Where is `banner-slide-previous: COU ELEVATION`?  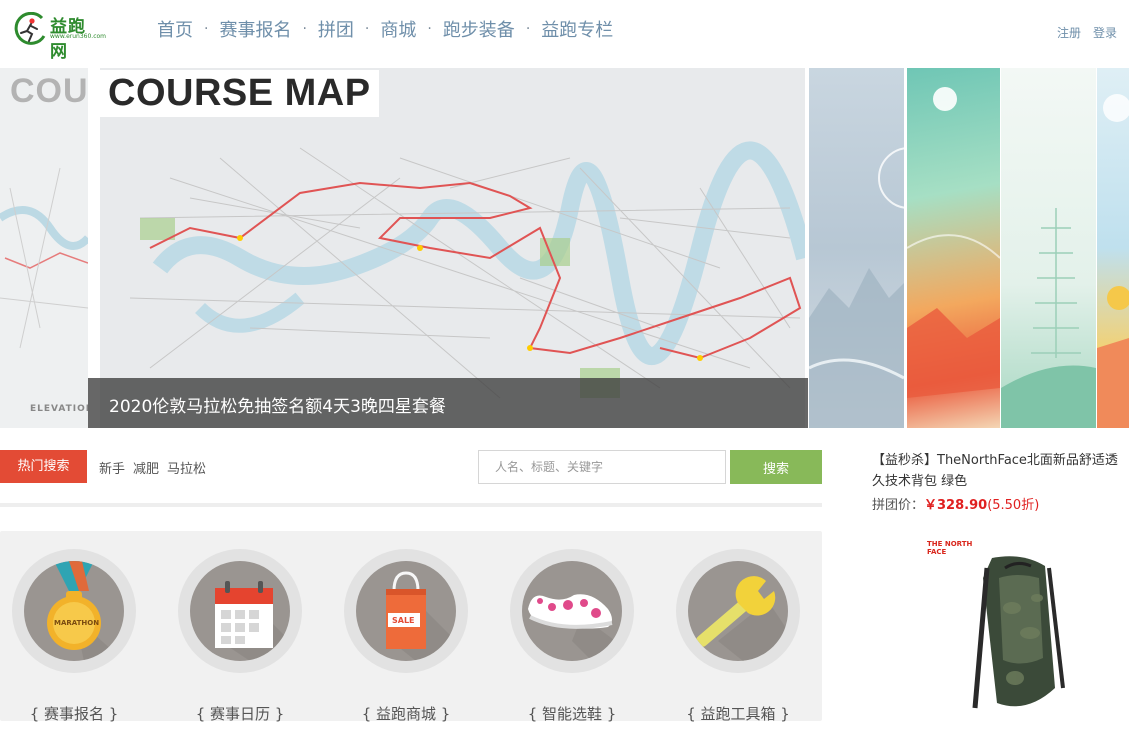 banner-slide-previous: COU ELEVATION is located at coordinates (44, 248).